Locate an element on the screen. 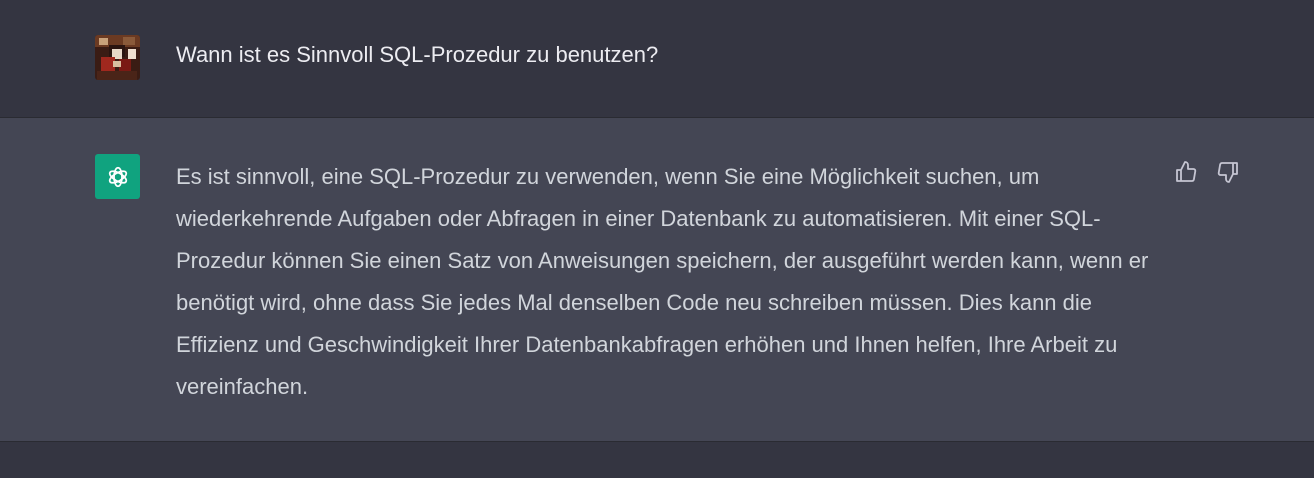 This screenshot has width=1314, height=478. user-avatar-image is located at coordinates (117, 57).